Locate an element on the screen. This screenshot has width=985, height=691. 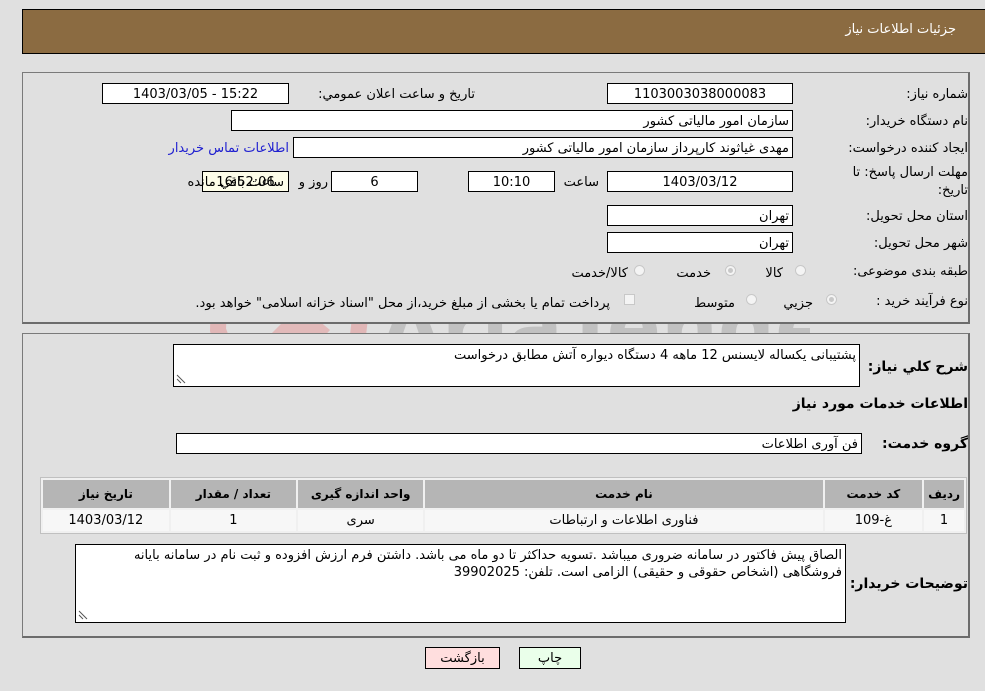
buyer-org-label: نام دستگاه خريدار: is located at coordinates (916, 121).